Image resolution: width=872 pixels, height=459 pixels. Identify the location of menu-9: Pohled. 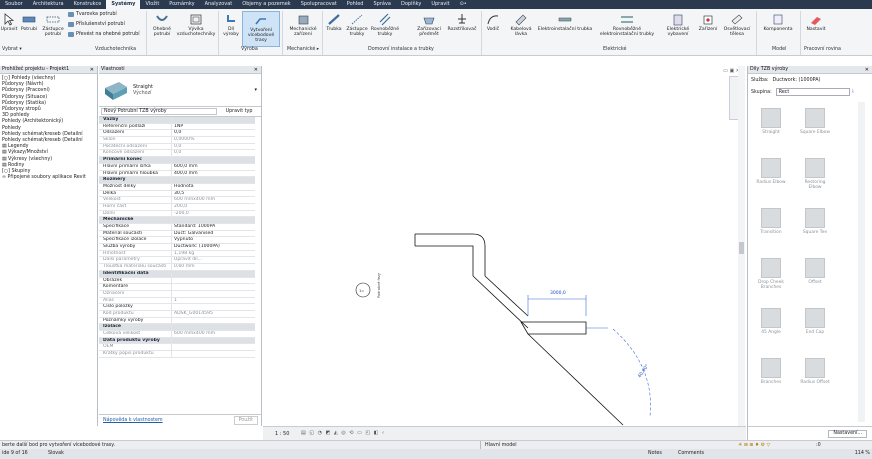
(355, 4).